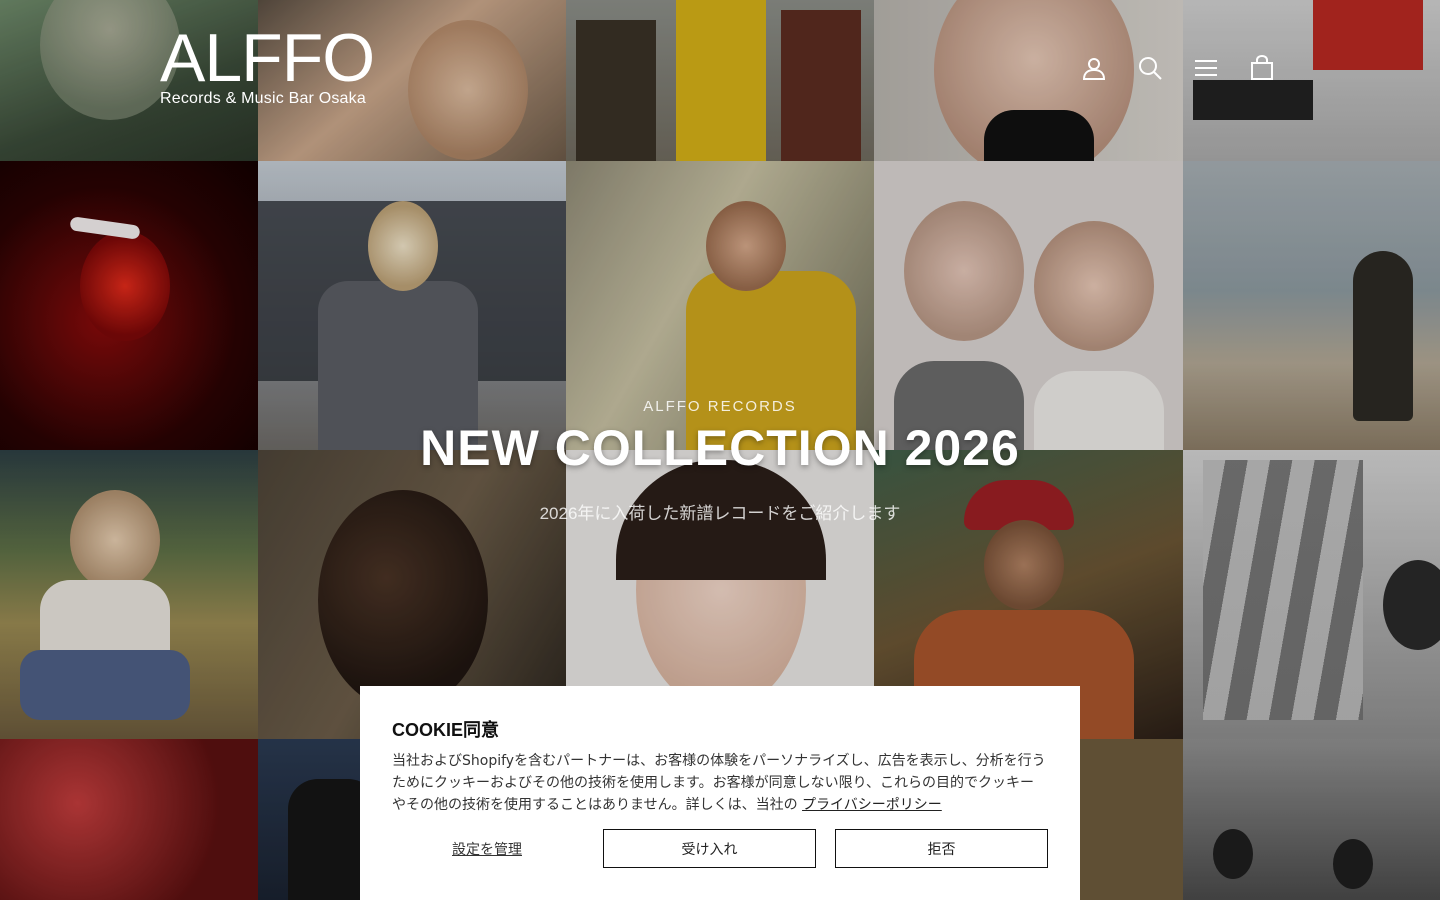 The height and width of the screenshot is (900, 1440). Describe the element at coordinates (487, 849) in the screenshot. I see `manage-settings-button: 設定を管理` at that location.